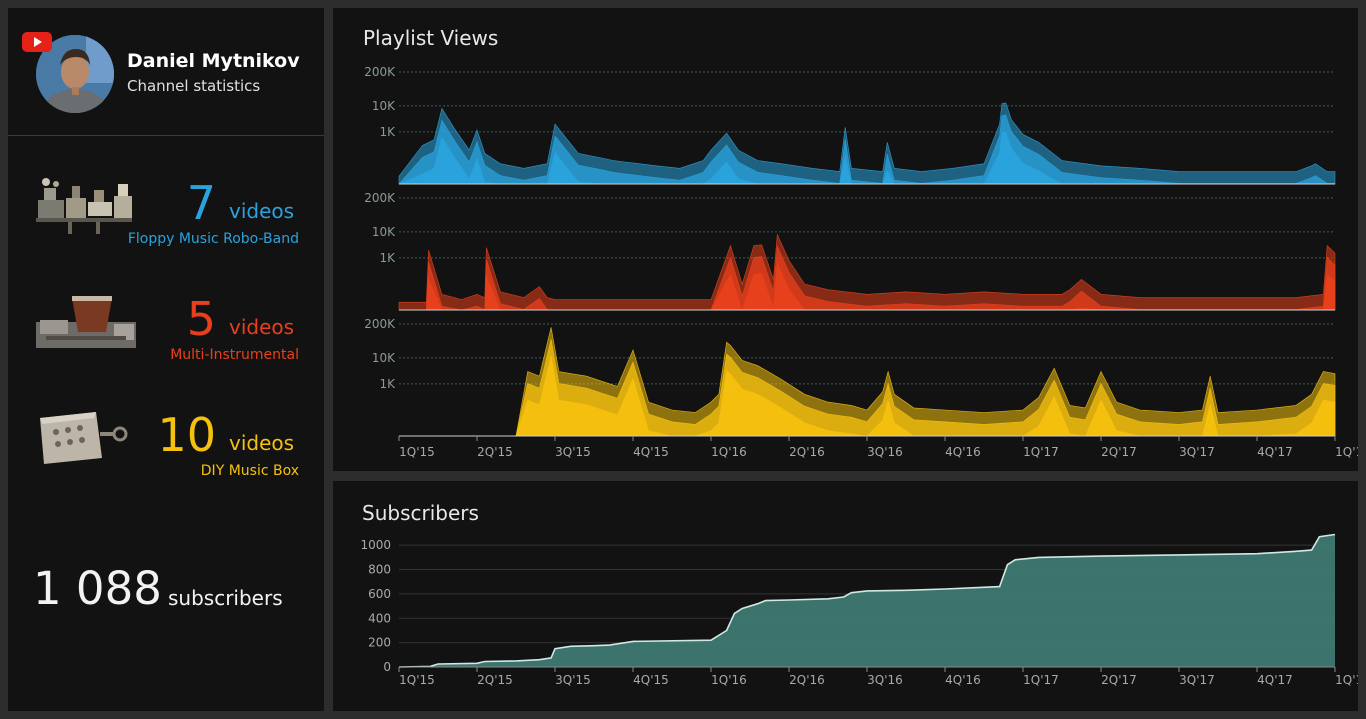 The width and height of the screenshot is (1366, 719). What do you see at coordinates (729, 680) in the screenshot?
I see `subs-x-tick-label: 1Q'16` at bounding box center [729, 680].